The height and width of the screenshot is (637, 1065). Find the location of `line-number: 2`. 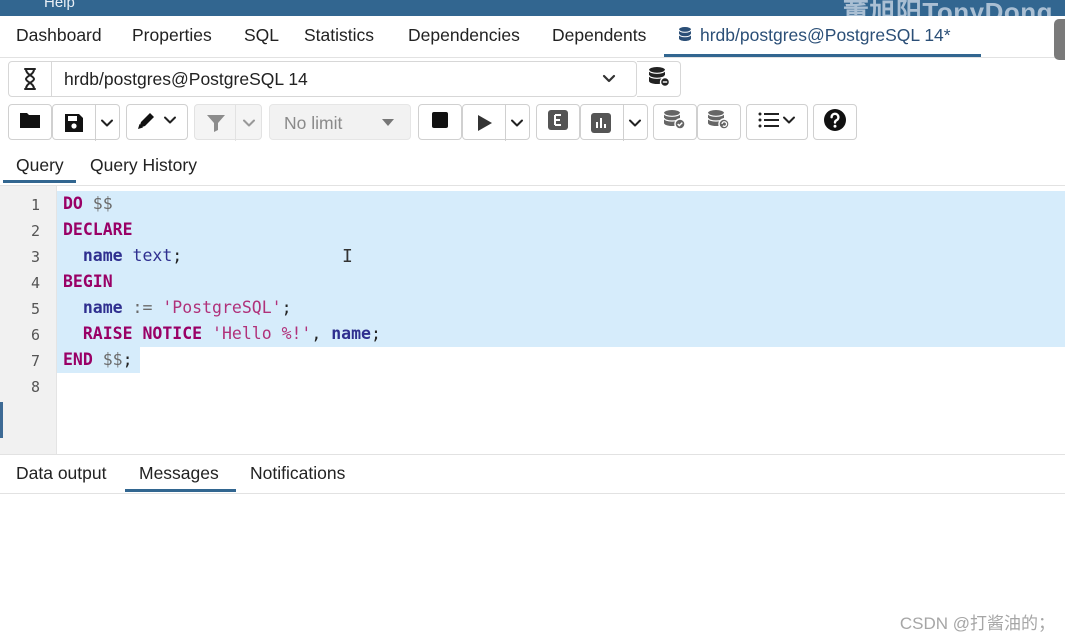

line-number: 2 is located at coordinates (35, 231).